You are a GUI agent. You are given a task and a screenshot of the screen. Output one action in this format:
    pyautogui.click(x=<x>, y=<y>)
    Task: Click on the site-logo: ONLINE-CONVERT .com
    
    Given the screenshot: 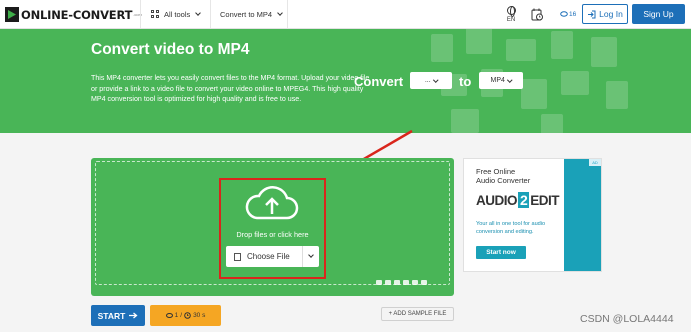 What is the action you would take?
    pyautogui.click(x=73, y=14)
    